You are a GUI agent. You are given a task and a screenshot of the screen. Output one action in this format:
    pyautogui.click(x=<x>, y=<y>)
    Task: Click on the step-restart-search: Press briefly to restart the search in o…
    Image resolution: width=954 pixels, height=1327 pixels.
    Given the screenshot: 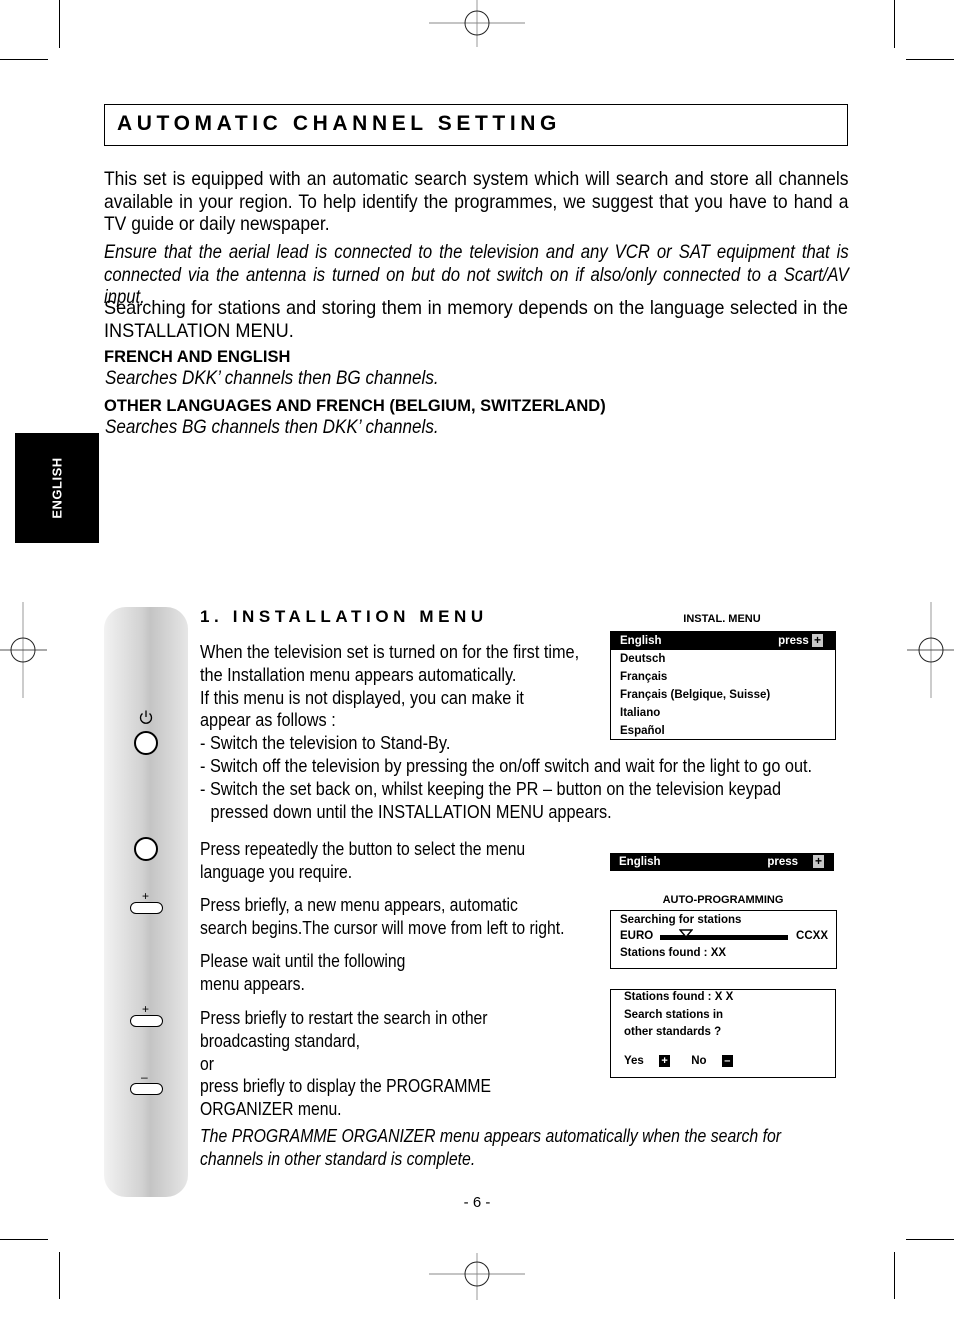 What is the action you would take?
    pyautogui.click(x=345, y=1064)
    